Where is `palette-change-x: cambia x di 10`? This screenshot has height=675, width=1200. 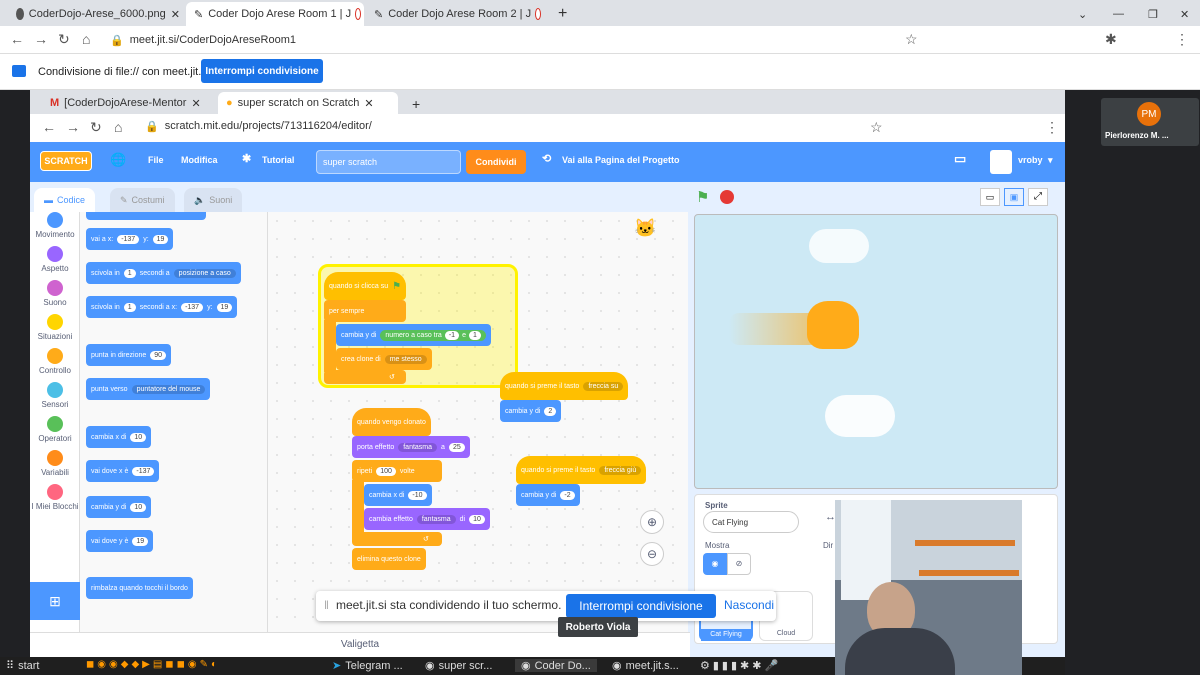
palette-change-x: cambia x di 10 is located at coordinates (119, 437).